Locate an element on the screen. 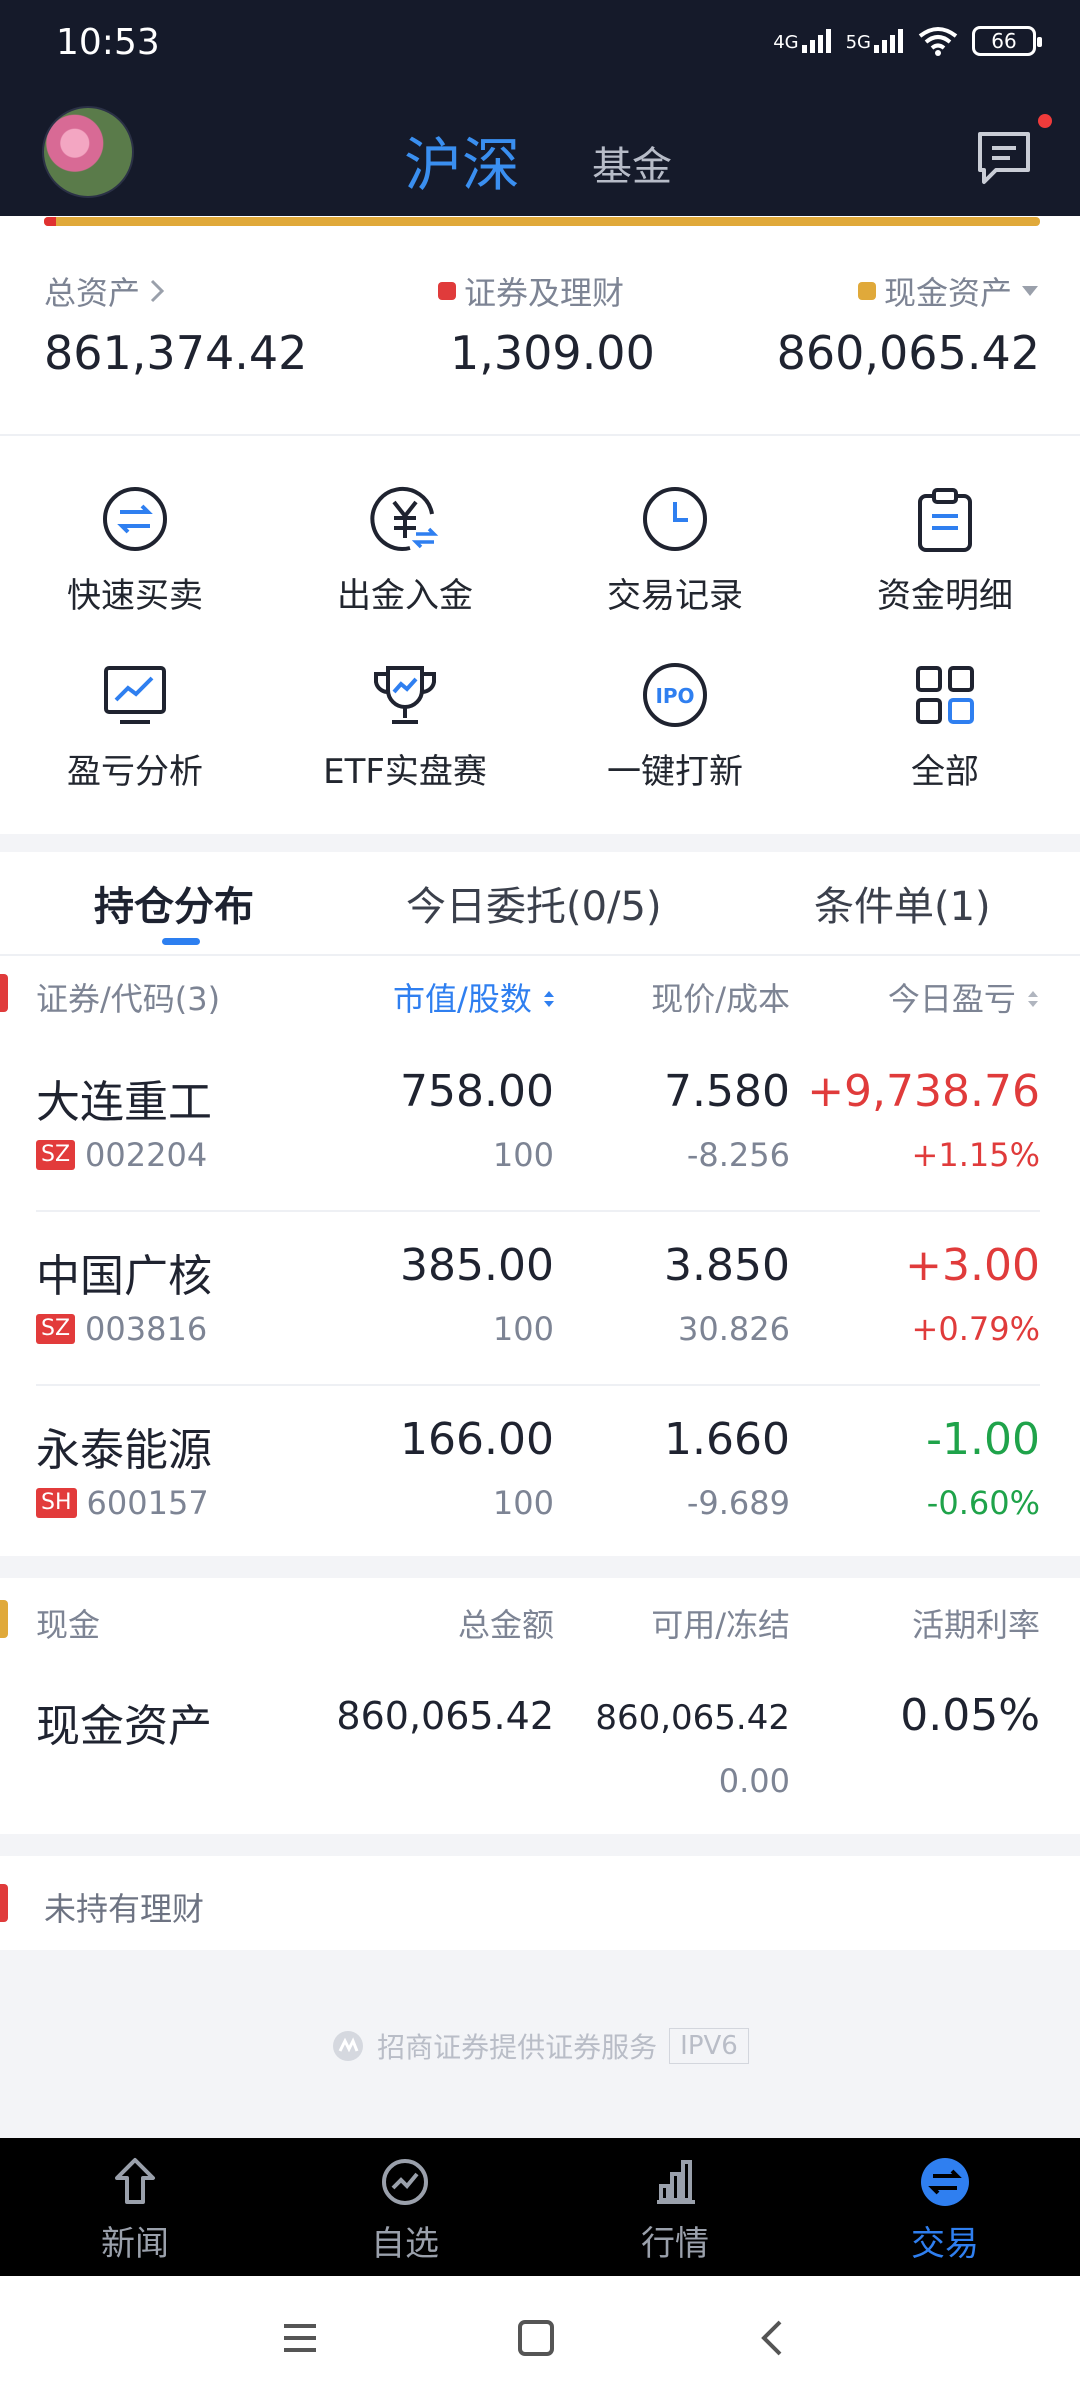 This screenshot has height=2400, width=1080. market-icon is located at coordinates (676, 2182).